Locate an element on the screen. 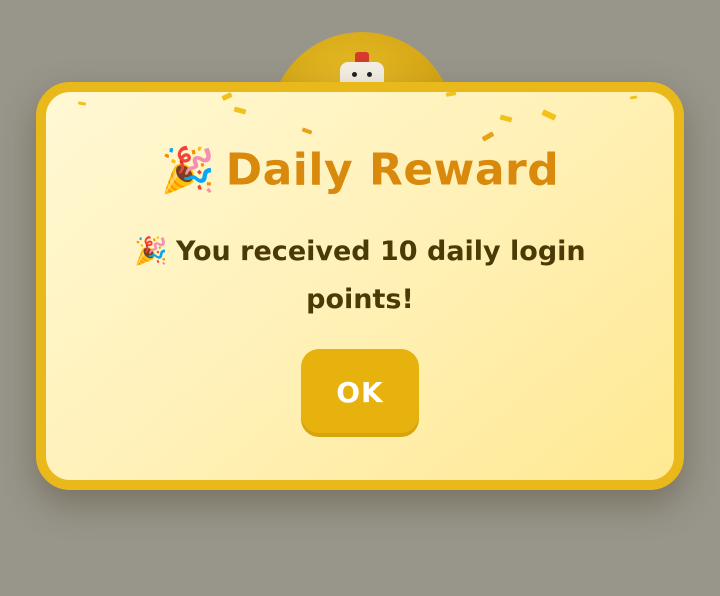  dialog-title-row: 🎉 Daily Reward is located at coordinates (360, 170).